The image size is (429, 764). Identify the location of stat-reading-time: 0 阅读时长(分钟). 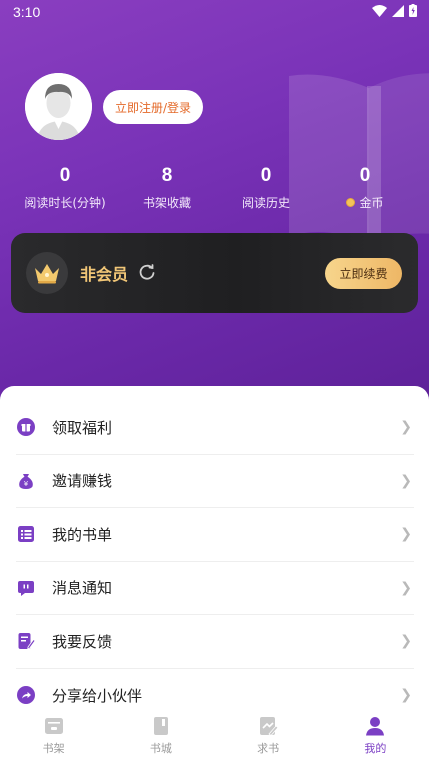
(65, 187).